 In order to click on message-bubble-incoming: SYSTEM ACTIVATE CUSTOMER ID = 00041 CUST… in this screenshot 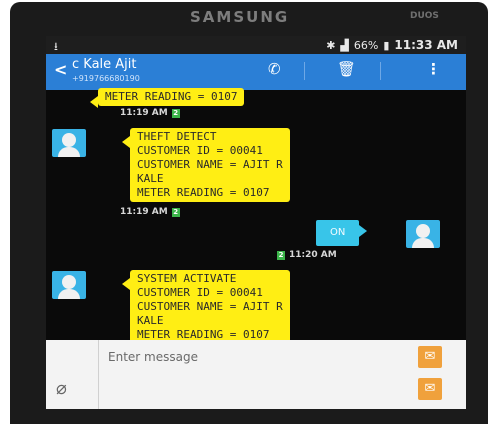, I will do `click(206, 307)`.